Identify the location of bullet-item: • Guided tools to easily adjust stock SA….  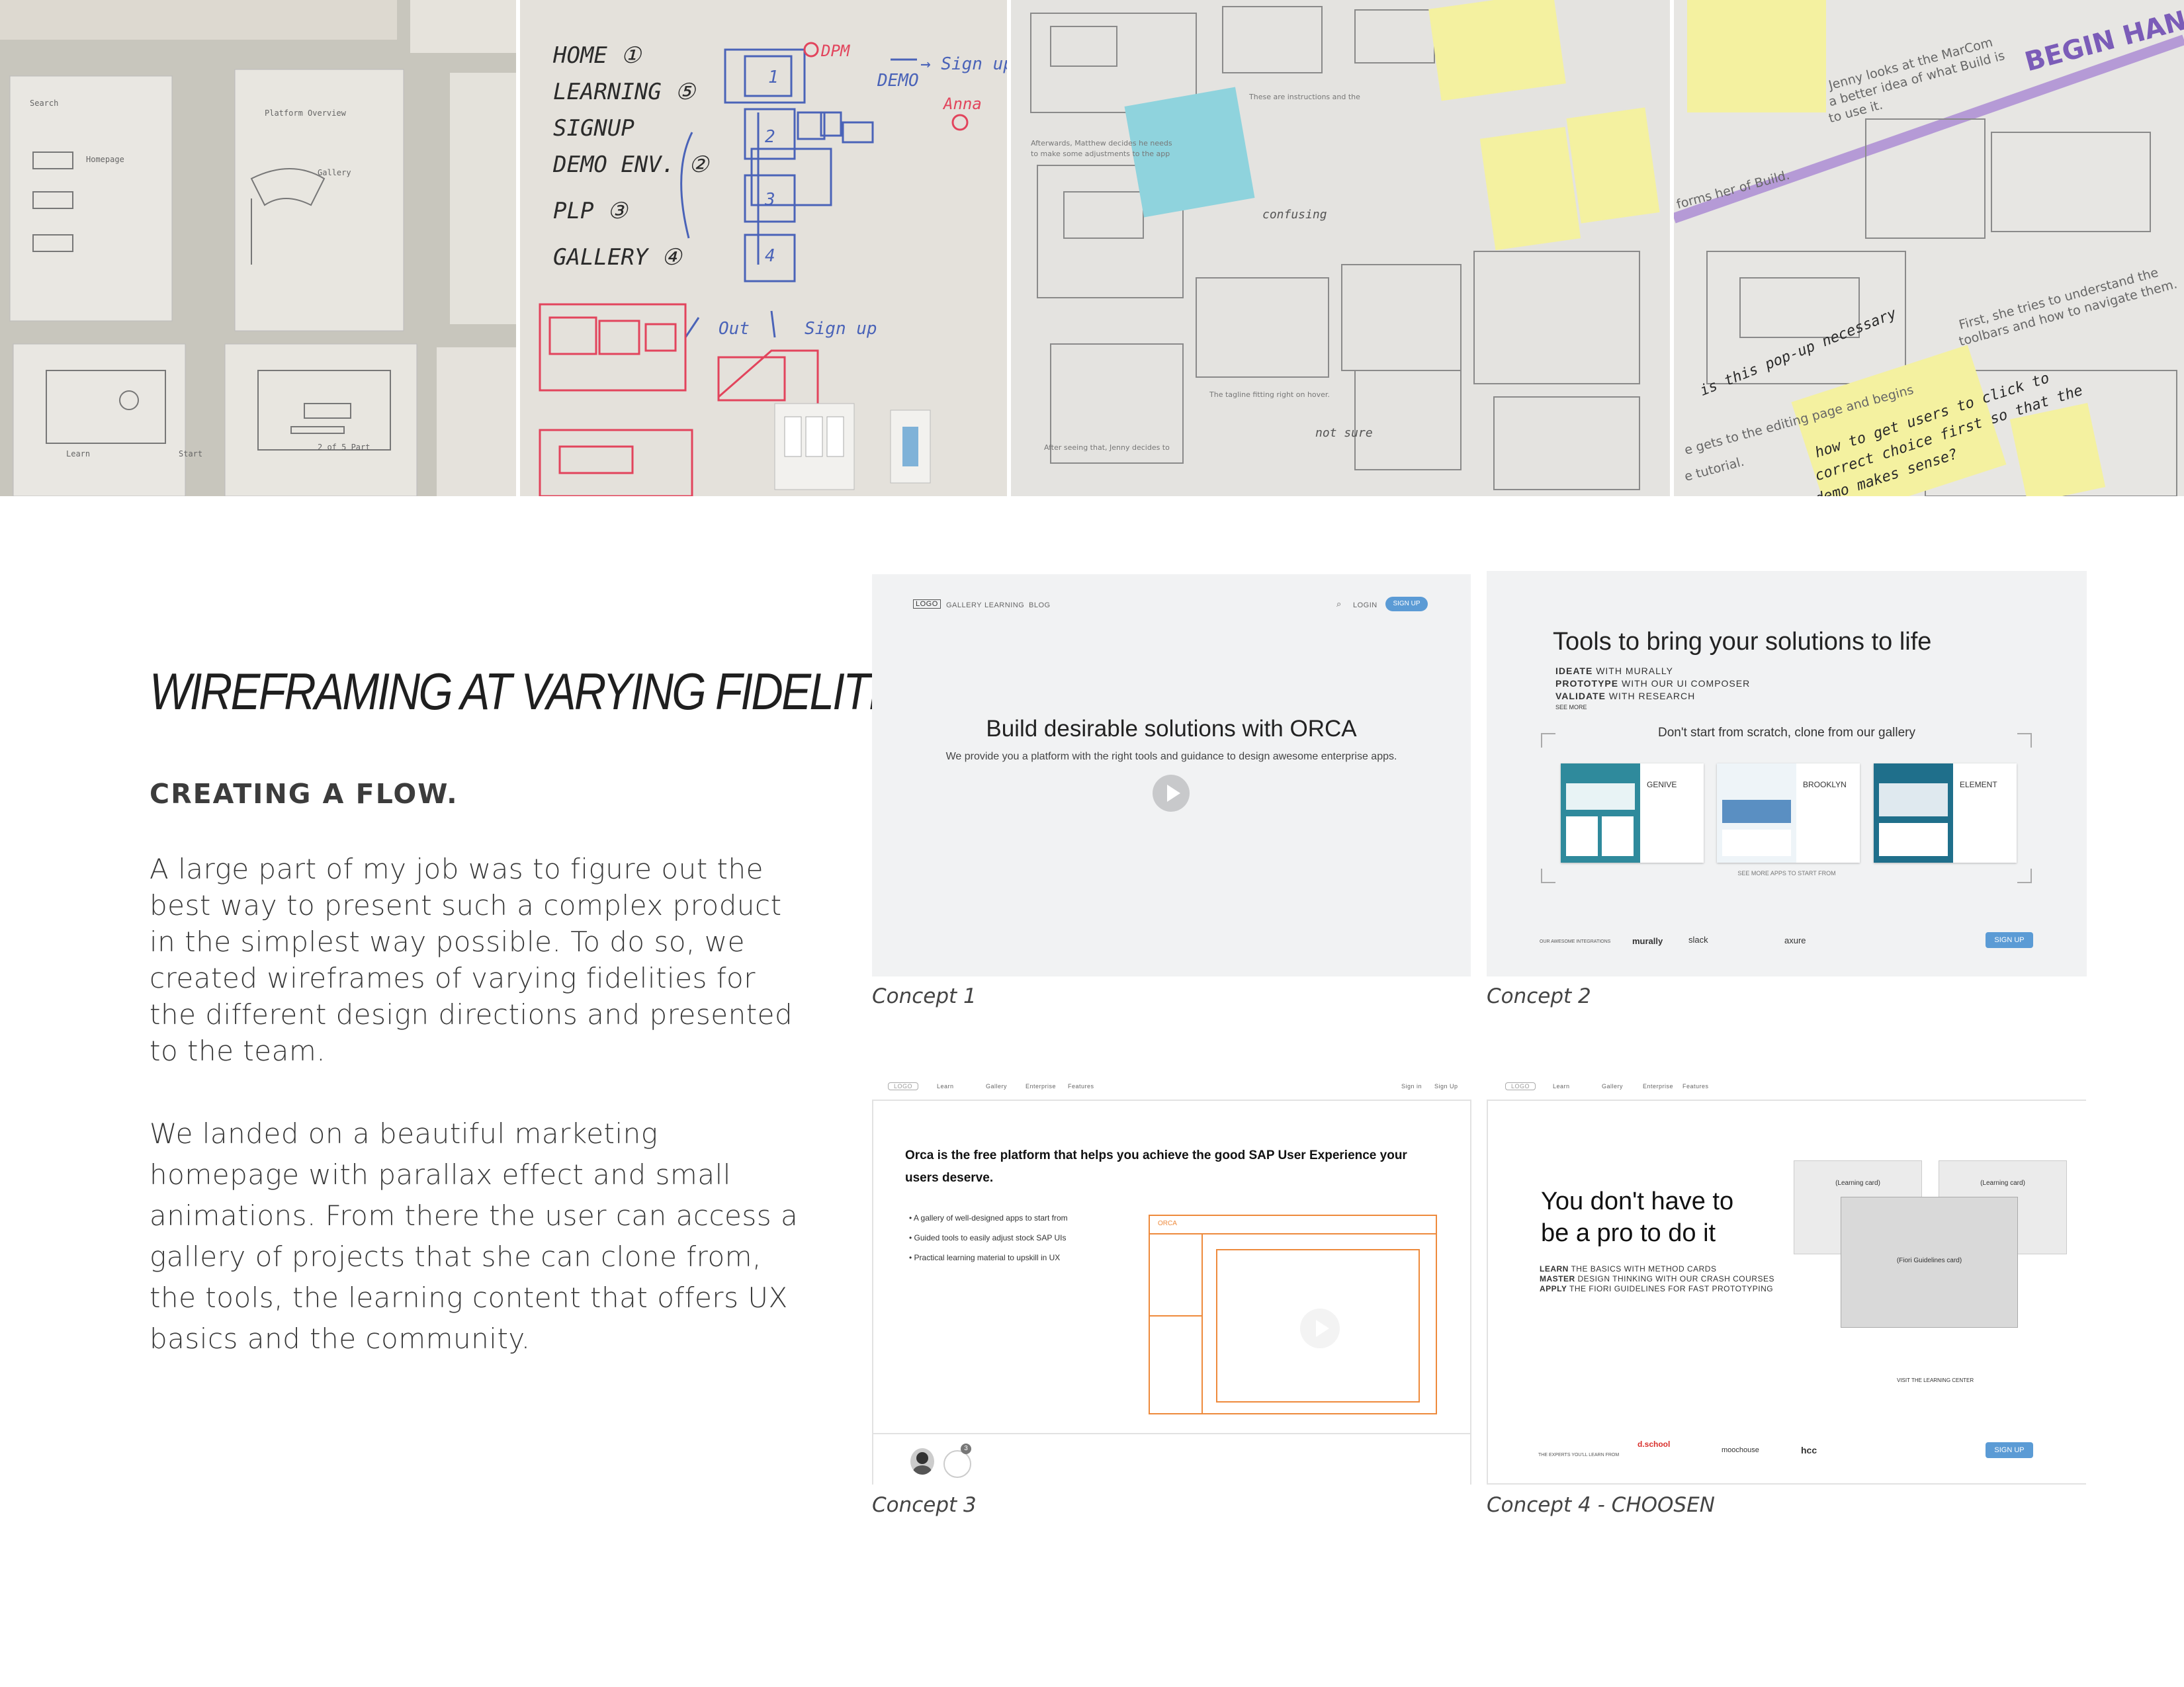
(988, 1237).